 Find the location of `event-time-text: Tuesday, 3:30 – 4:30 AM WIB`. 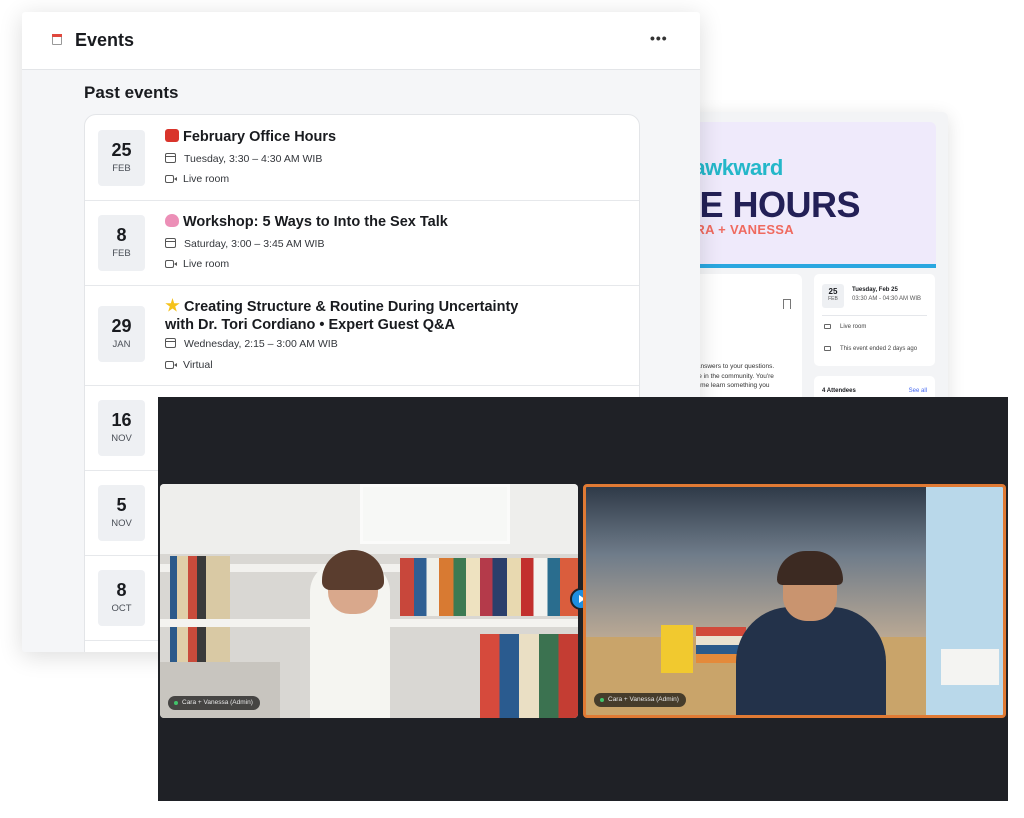

event-time-text: Tuesday, 3:30 – 4:30 AM WIB is located at coordinates (253, 159).